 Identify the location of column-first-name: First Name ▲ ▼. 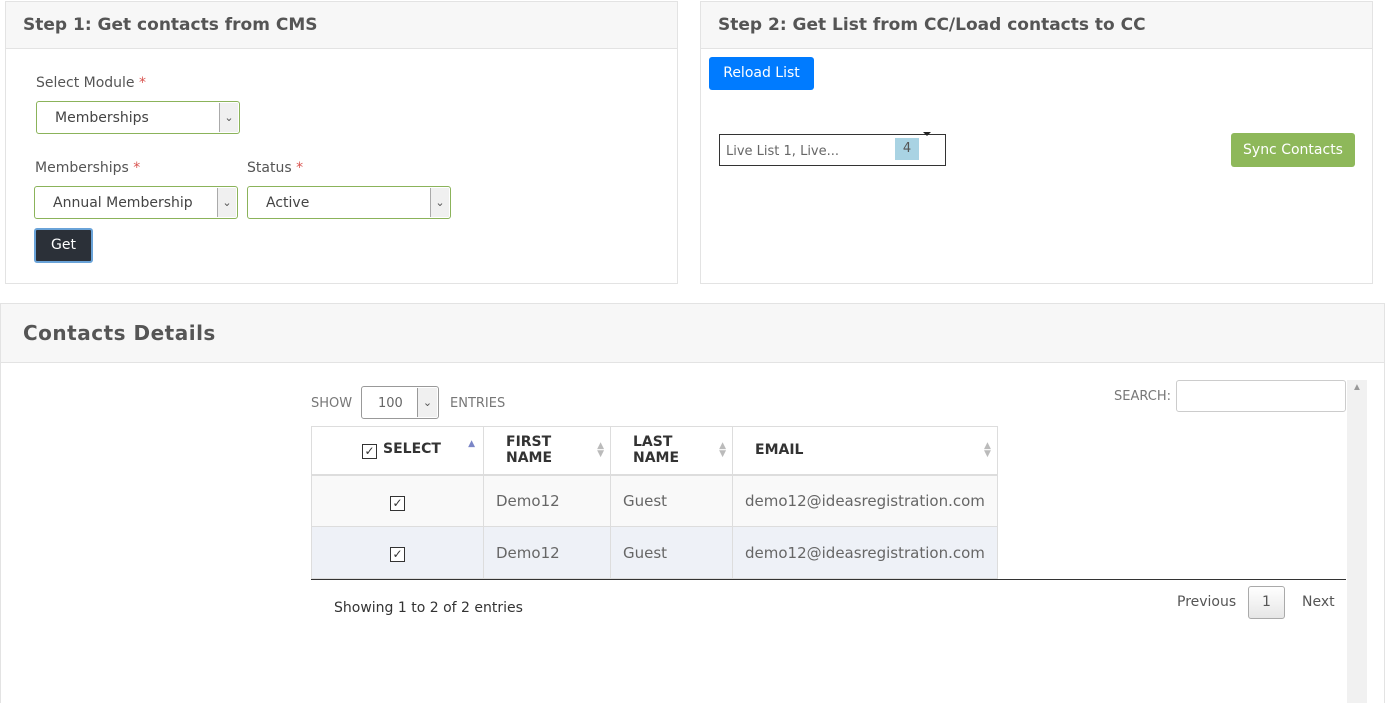
(547, 451).